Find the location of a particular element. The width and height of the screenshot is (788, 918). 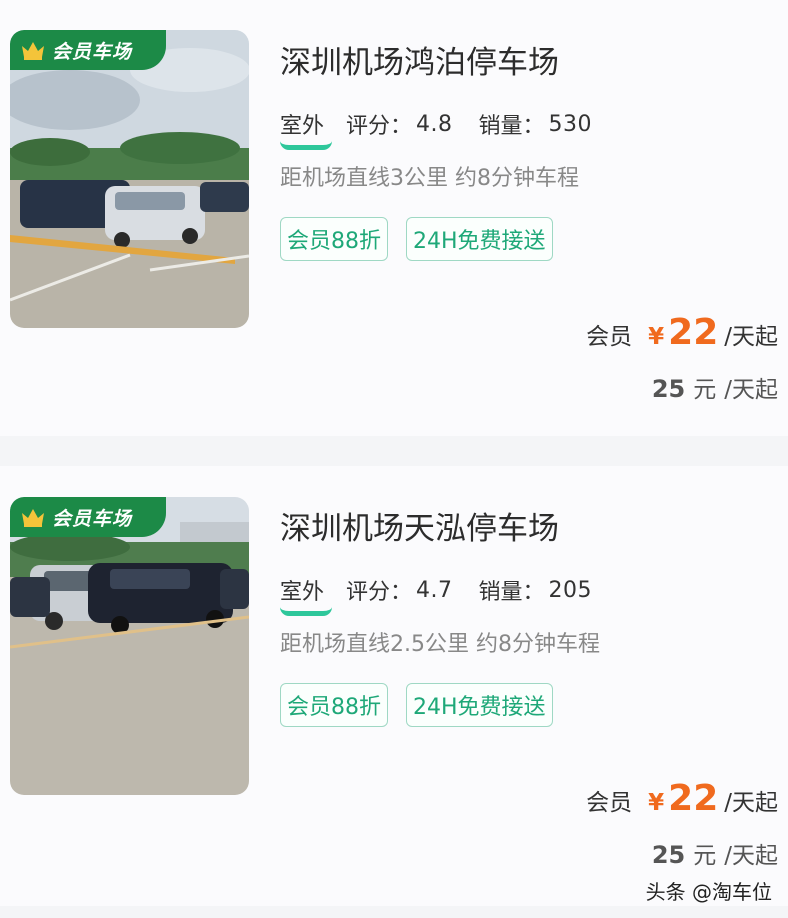

lot-meta-row: 室外 评分： 4.8 销量： 530 is located at coordinates (449, 129).